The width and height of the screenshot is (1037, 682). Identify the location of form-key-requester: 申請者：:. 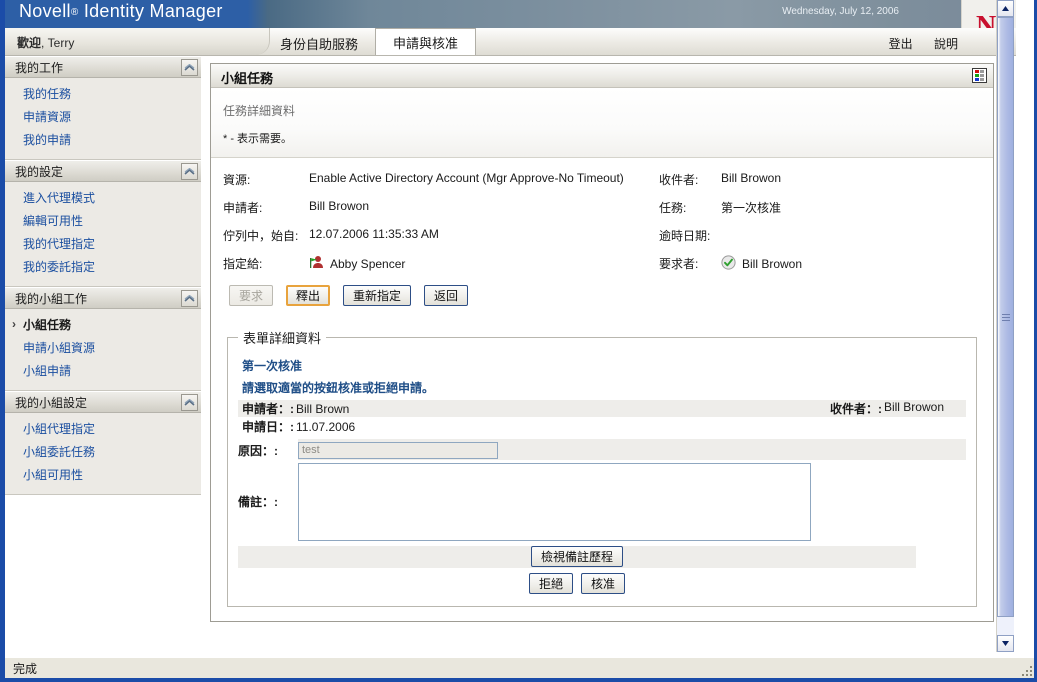
(268, 409).